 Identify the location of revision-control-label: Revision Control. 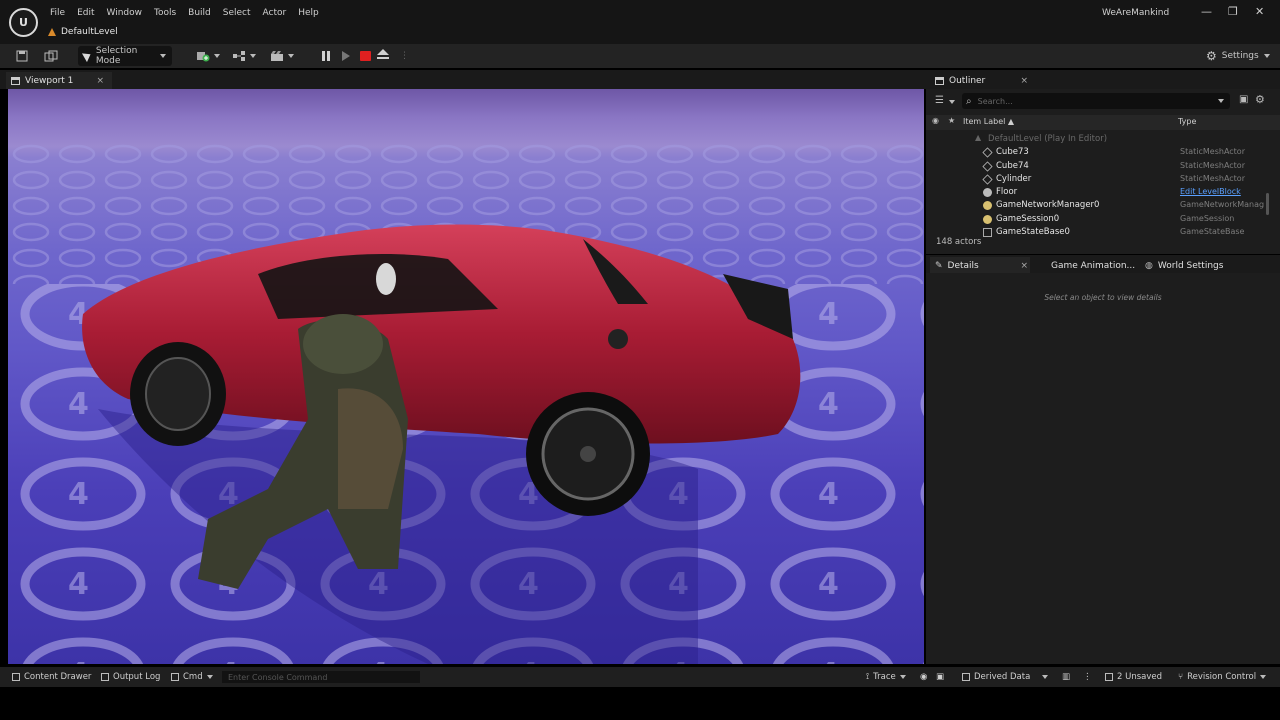
(1222, 677).